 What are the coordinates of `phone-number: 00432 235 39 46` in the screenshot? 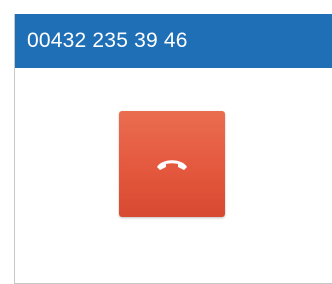 It's located at (107, 40).